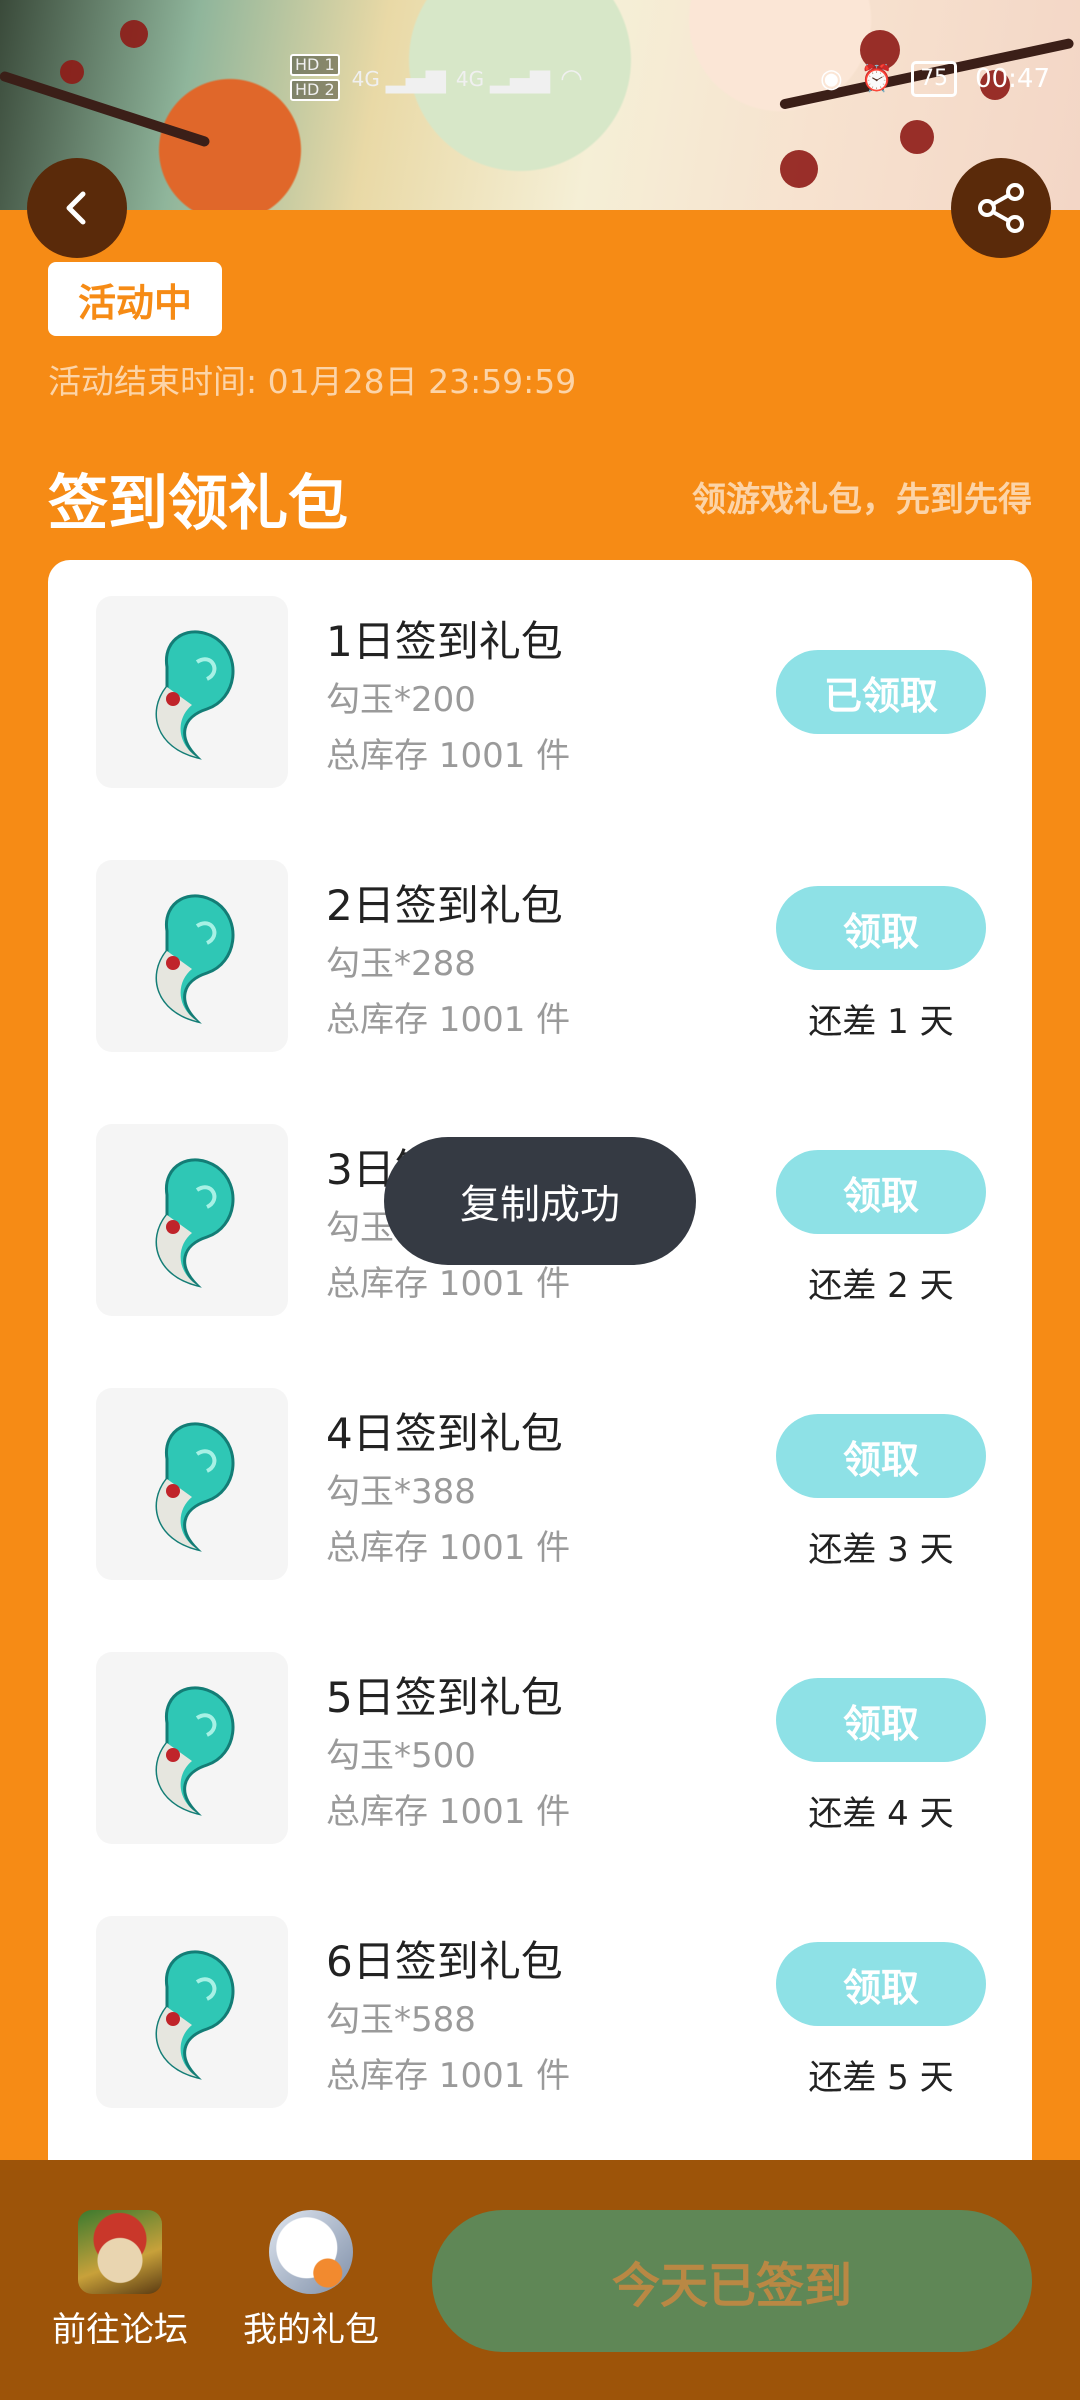 The image size is (1080, 2400). I want to click on gift-title: 5日签到礼包, so click(444, 1697).